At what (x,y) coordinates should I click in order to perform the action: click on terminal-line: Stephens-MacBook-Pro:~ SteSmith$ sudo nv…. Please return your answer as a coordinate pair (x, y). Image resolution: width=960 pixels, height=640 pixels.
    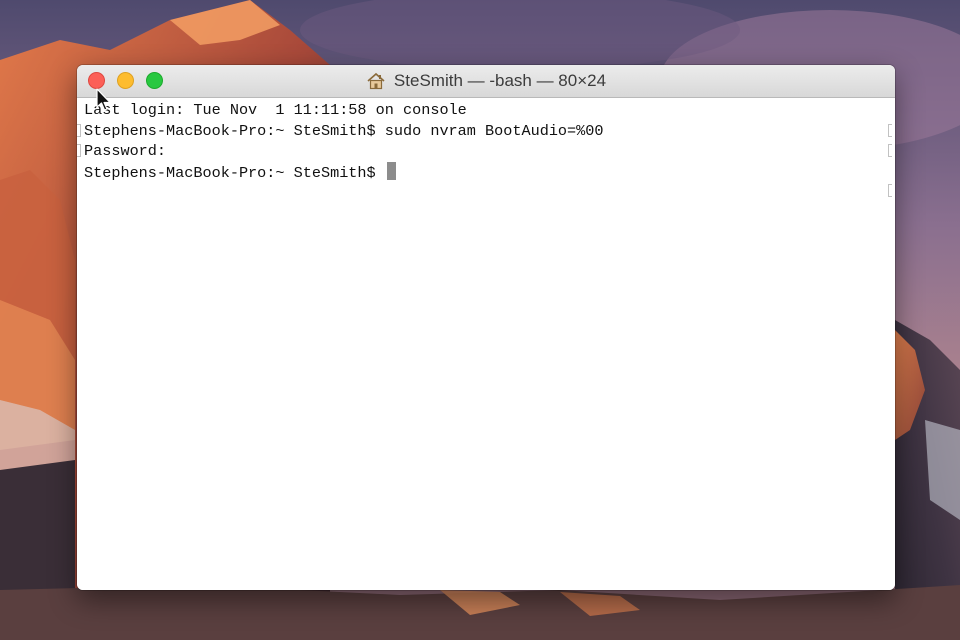
    Looking at the image, I should click on (344, 131).